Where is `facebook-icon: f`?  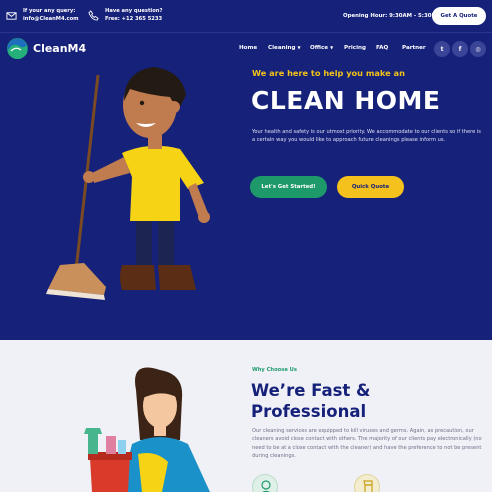
facebook-icon: f is located at coordinates (460, 49).